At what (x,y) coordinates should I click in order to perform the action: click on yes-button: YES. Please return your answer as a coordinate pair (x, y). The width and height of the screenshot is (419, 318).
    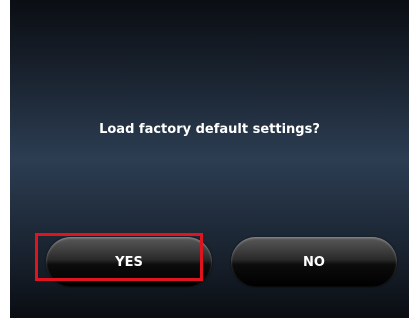
    Looking at the image, I should click on (129, 262).